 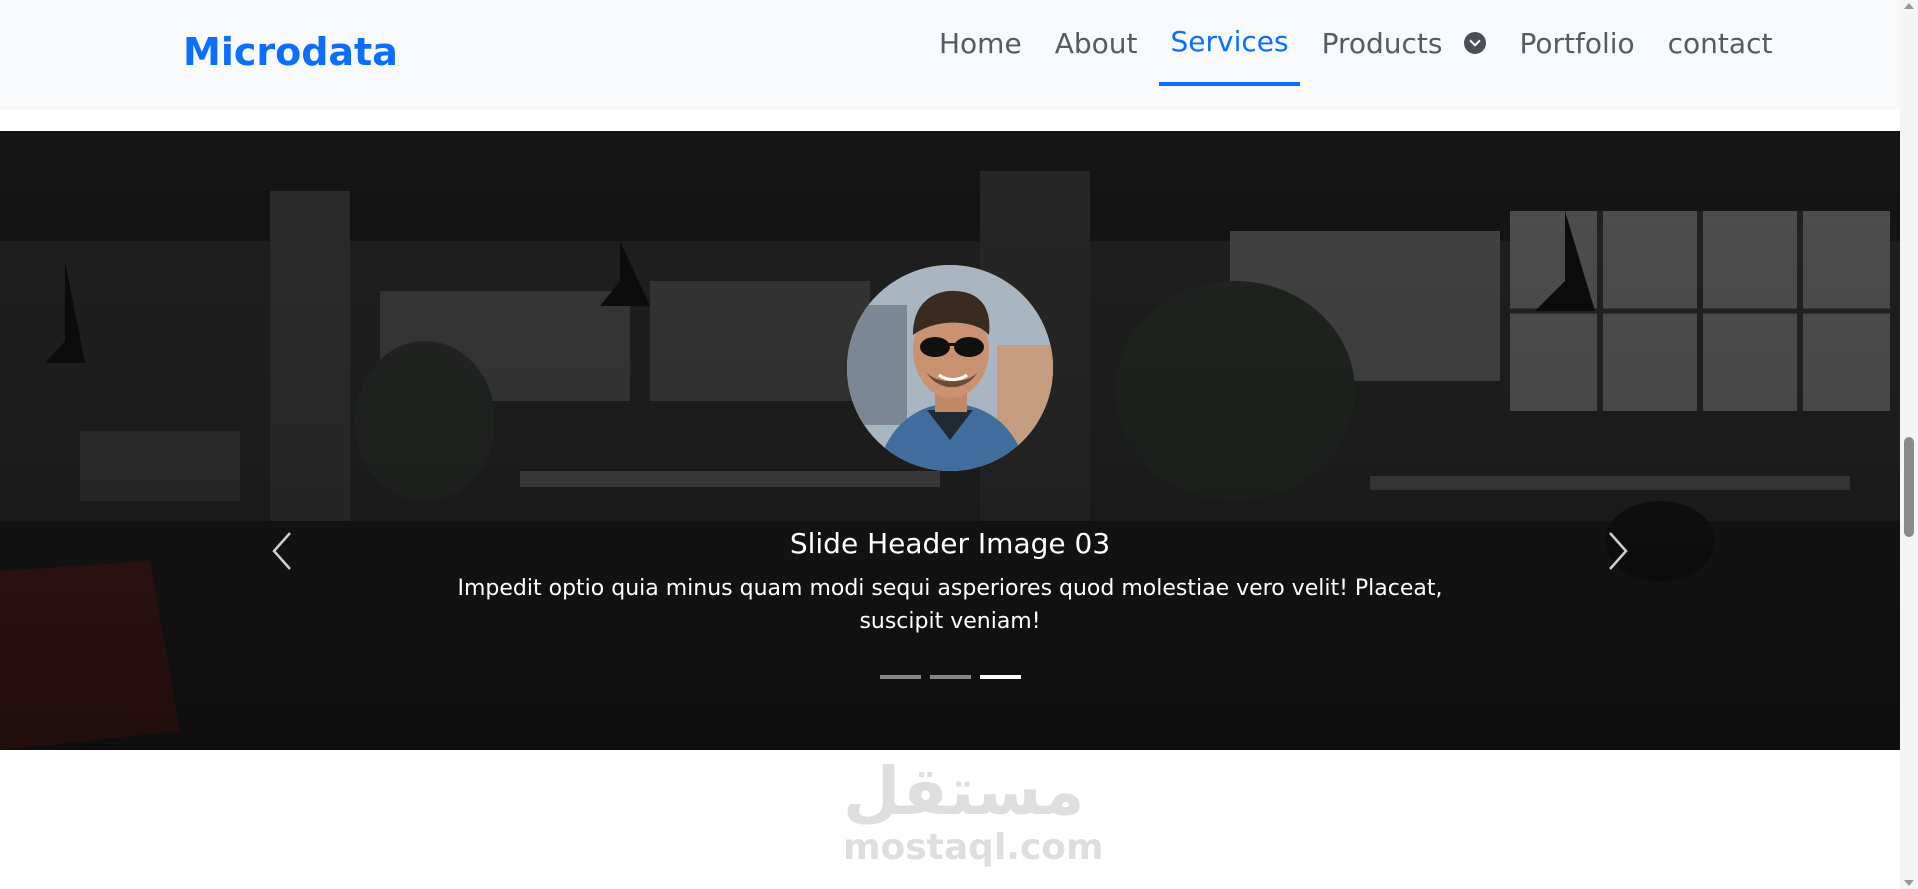 I want to click on nav-label: Products, so click(x=1382, y=43).